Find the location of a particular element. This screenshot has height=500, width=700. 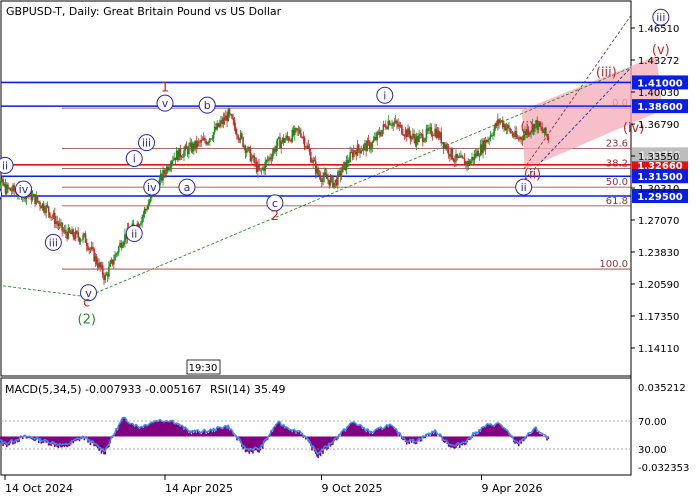

x-tick-label: 9 Apr 2026 is located at coordinates (511, 488).